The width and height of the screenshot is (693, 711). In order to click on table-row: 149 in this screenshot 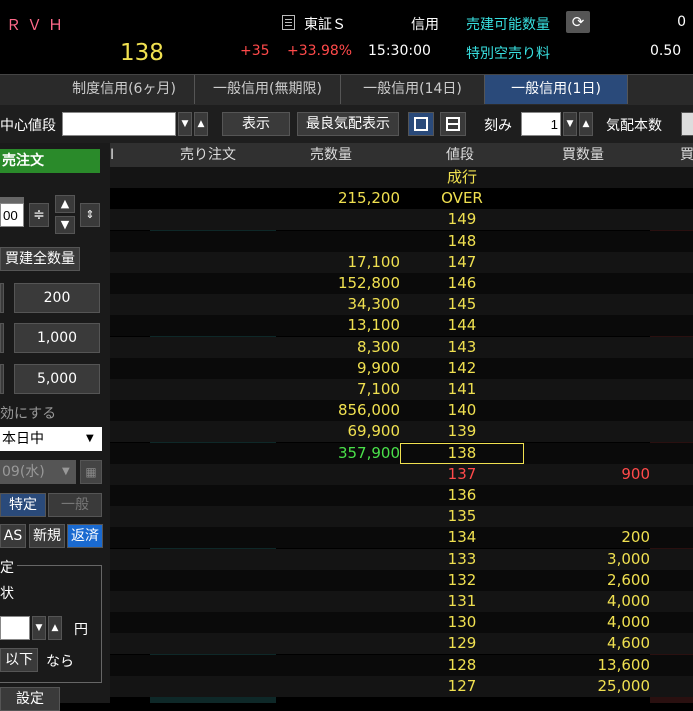, I will do `click(401, 220)`.